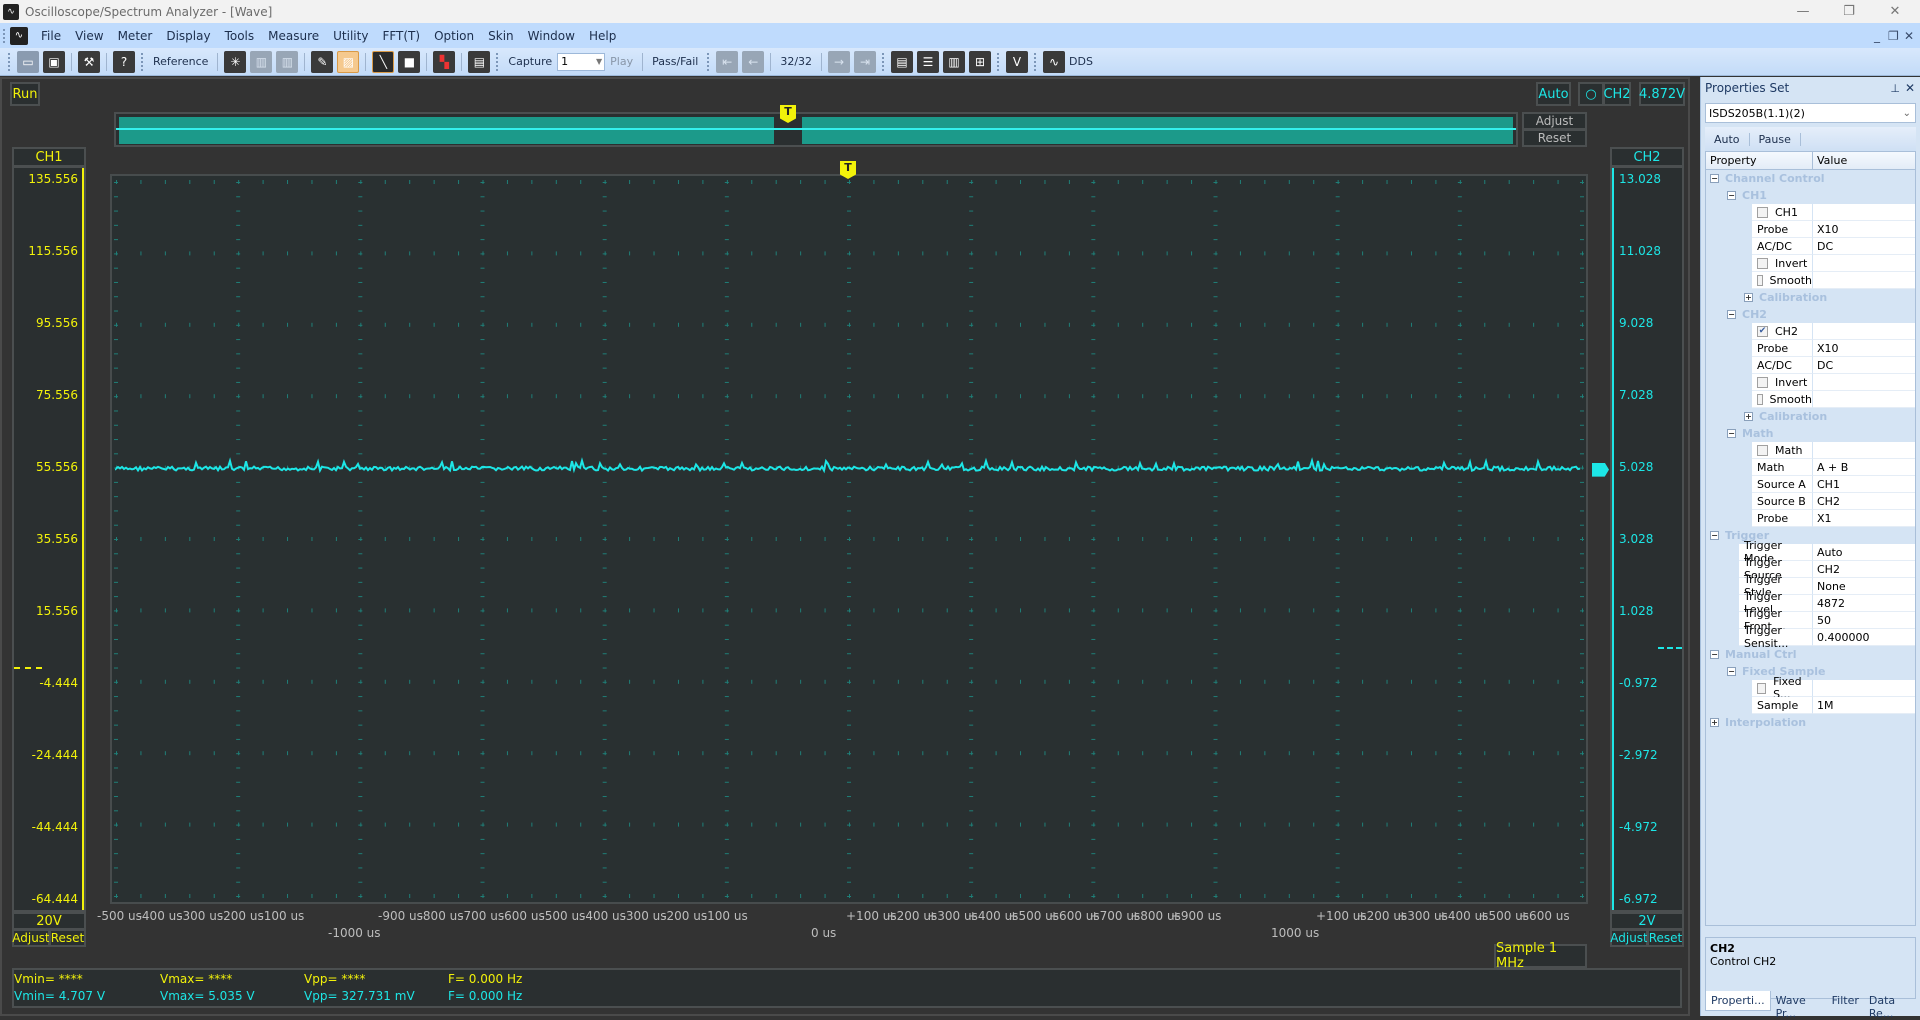 The width and height of the screenshot is (1920, 1020). Describe the element at coordinates (89, 61) in the screenshot. I see `hammer-icon: ⚒` at that location.